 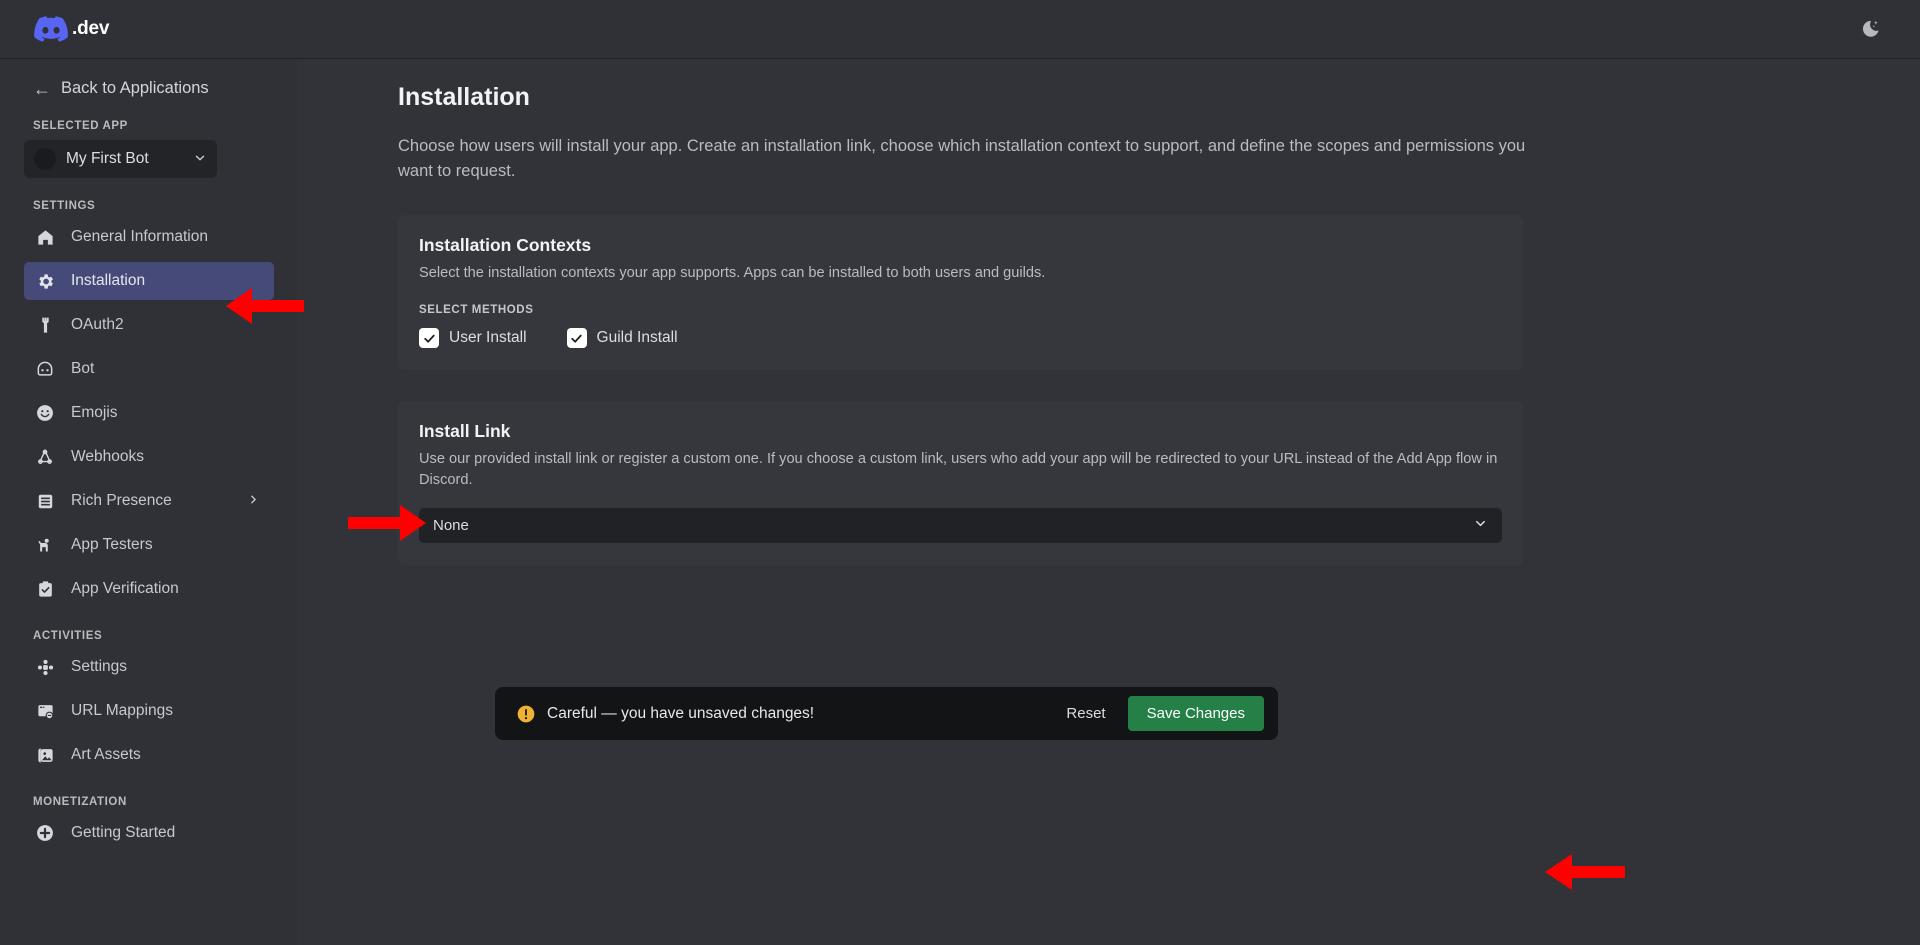 I want to click on gear-icon, so click(x=45, y=281).